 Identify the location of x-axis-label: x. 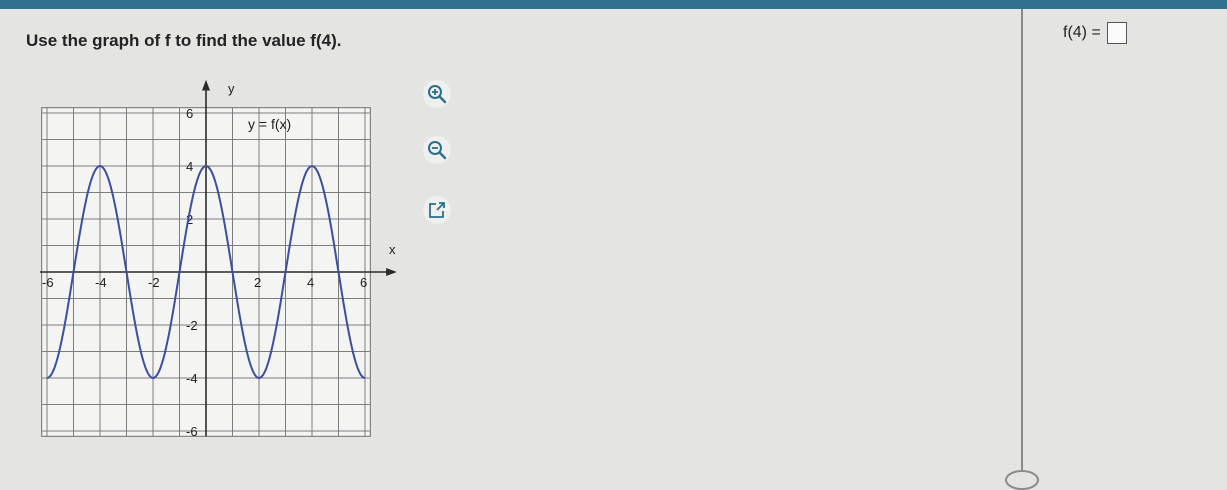
(392, 249).